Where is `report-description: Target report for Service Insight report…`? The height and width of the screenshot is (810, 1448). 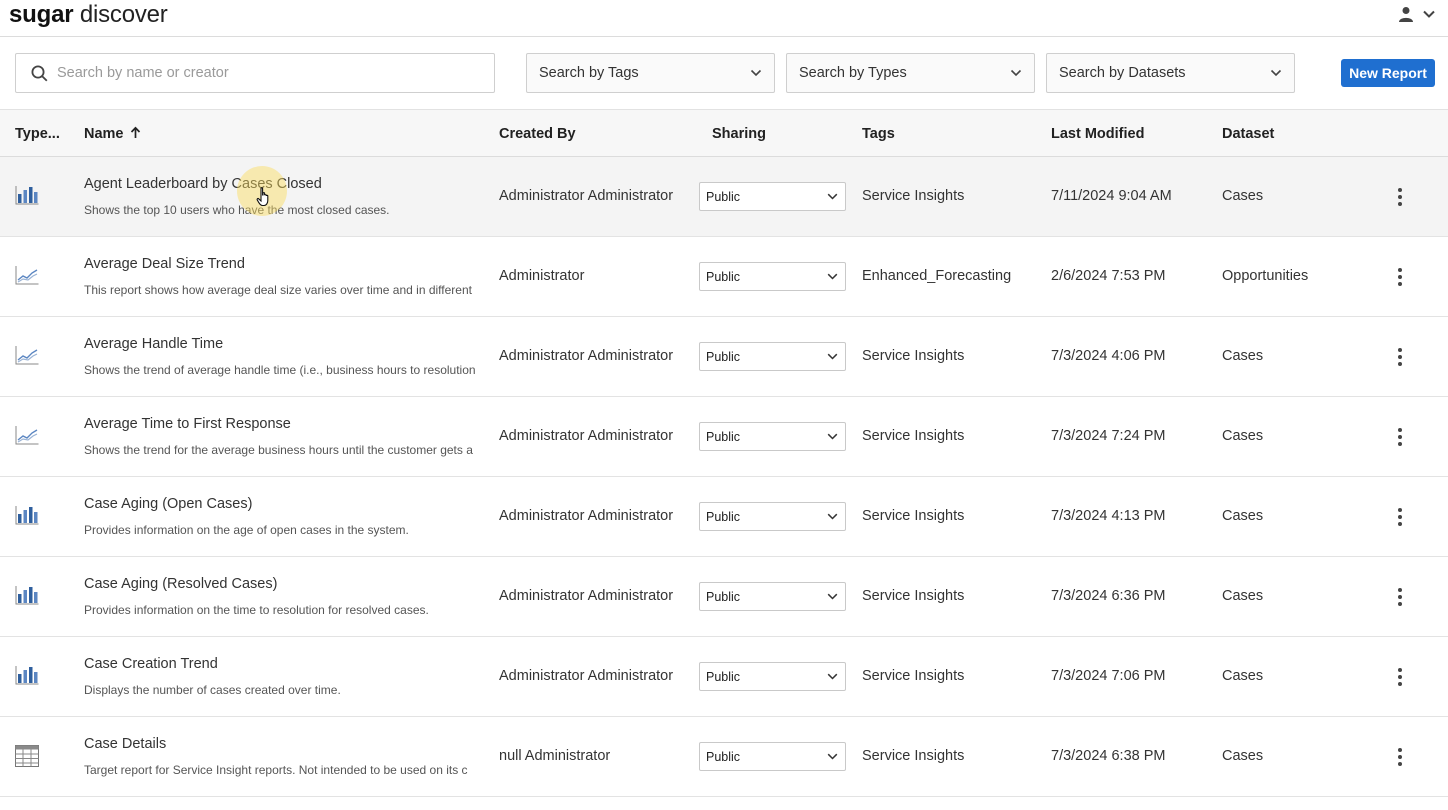 report-description: Target report for Service Insight report… is located at coordinates (276, 770).